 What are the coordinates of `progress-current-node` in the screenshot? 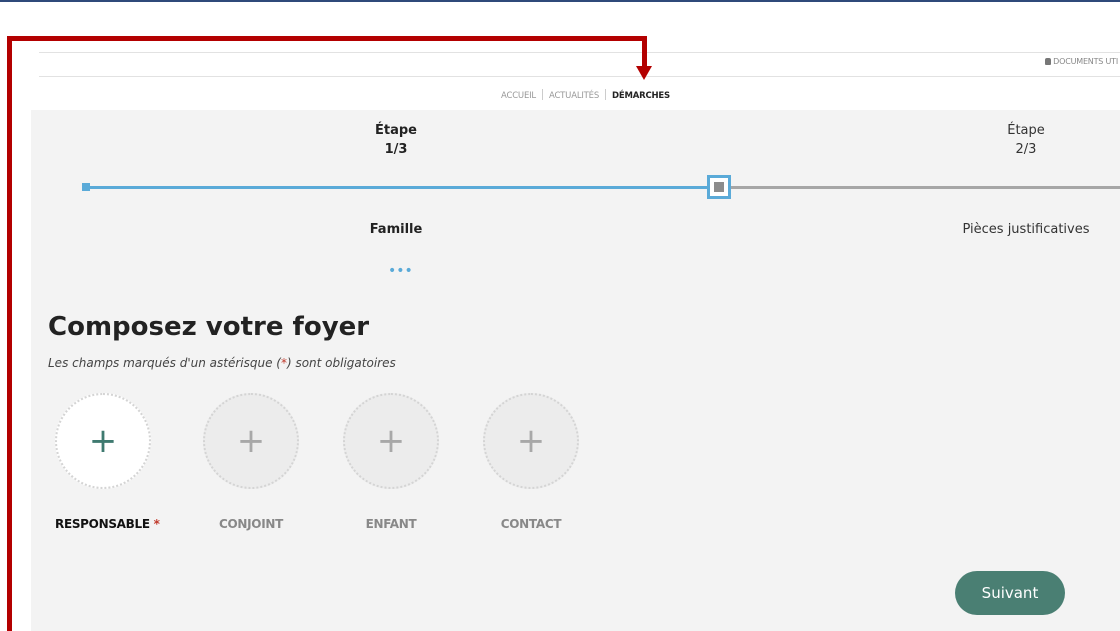 It's located at (719, 187).